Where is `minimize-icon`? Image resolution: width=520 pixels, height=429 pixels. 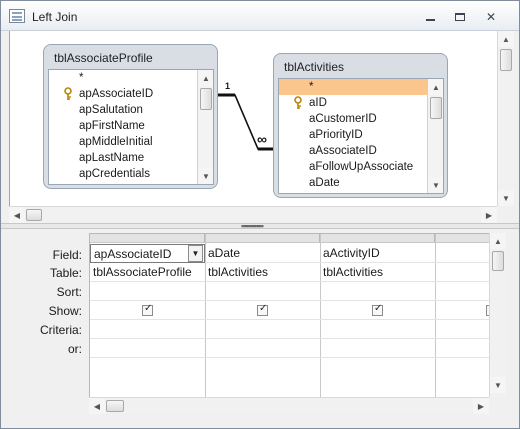 minimize-icon is located at coordinates (430, 20).